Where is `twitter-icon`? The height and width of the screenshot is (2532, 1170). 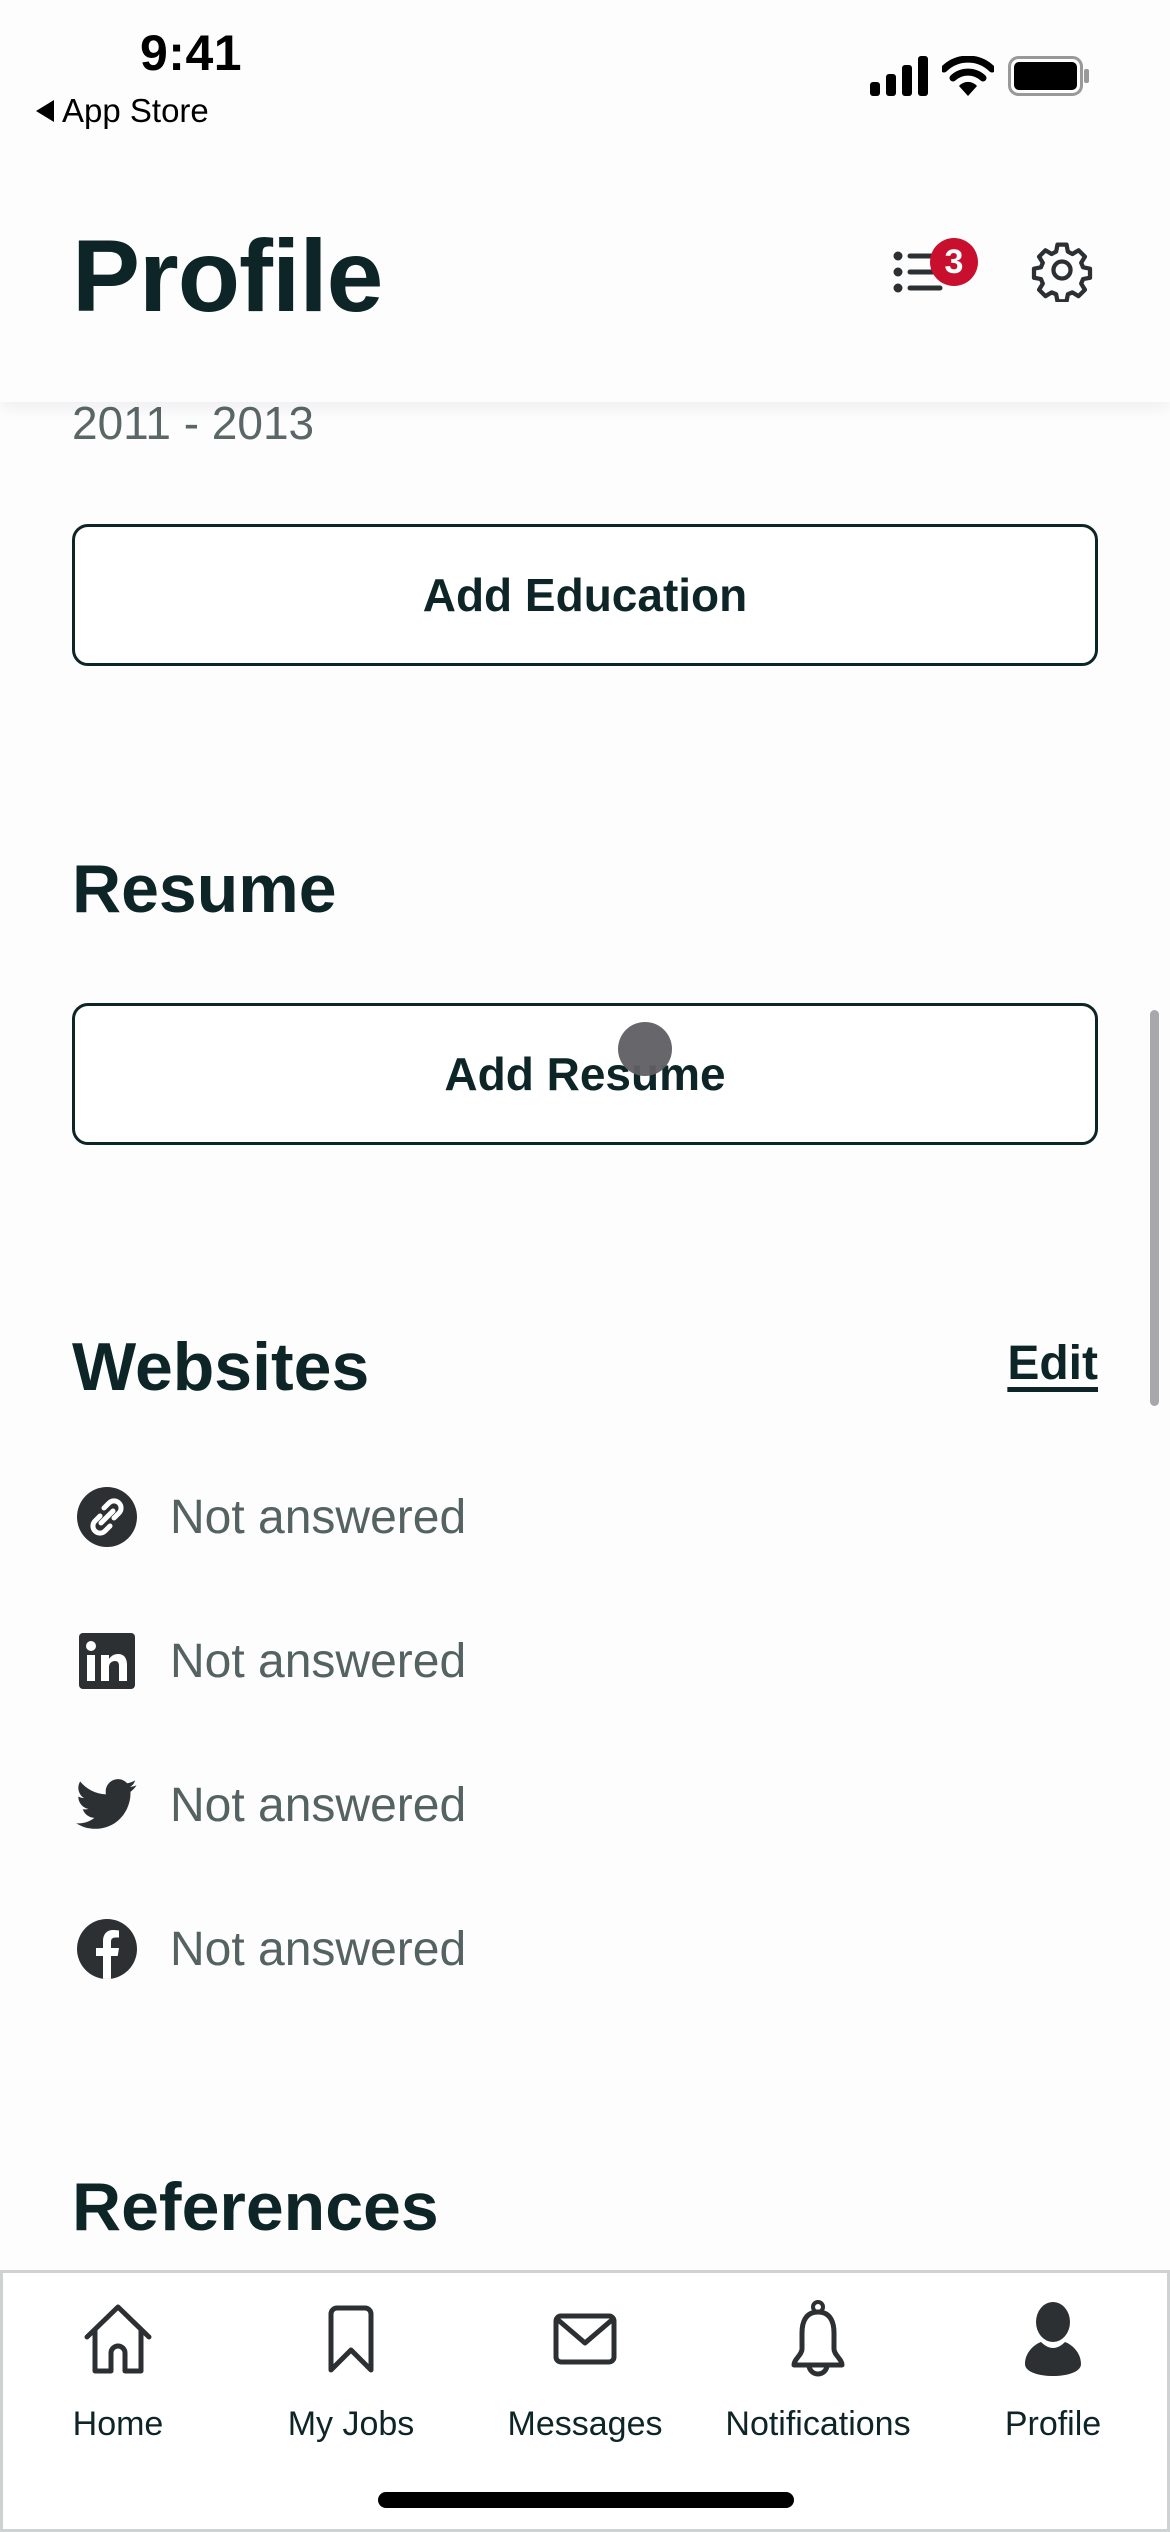
twitter-icon is located at coordinates (107, 1805).